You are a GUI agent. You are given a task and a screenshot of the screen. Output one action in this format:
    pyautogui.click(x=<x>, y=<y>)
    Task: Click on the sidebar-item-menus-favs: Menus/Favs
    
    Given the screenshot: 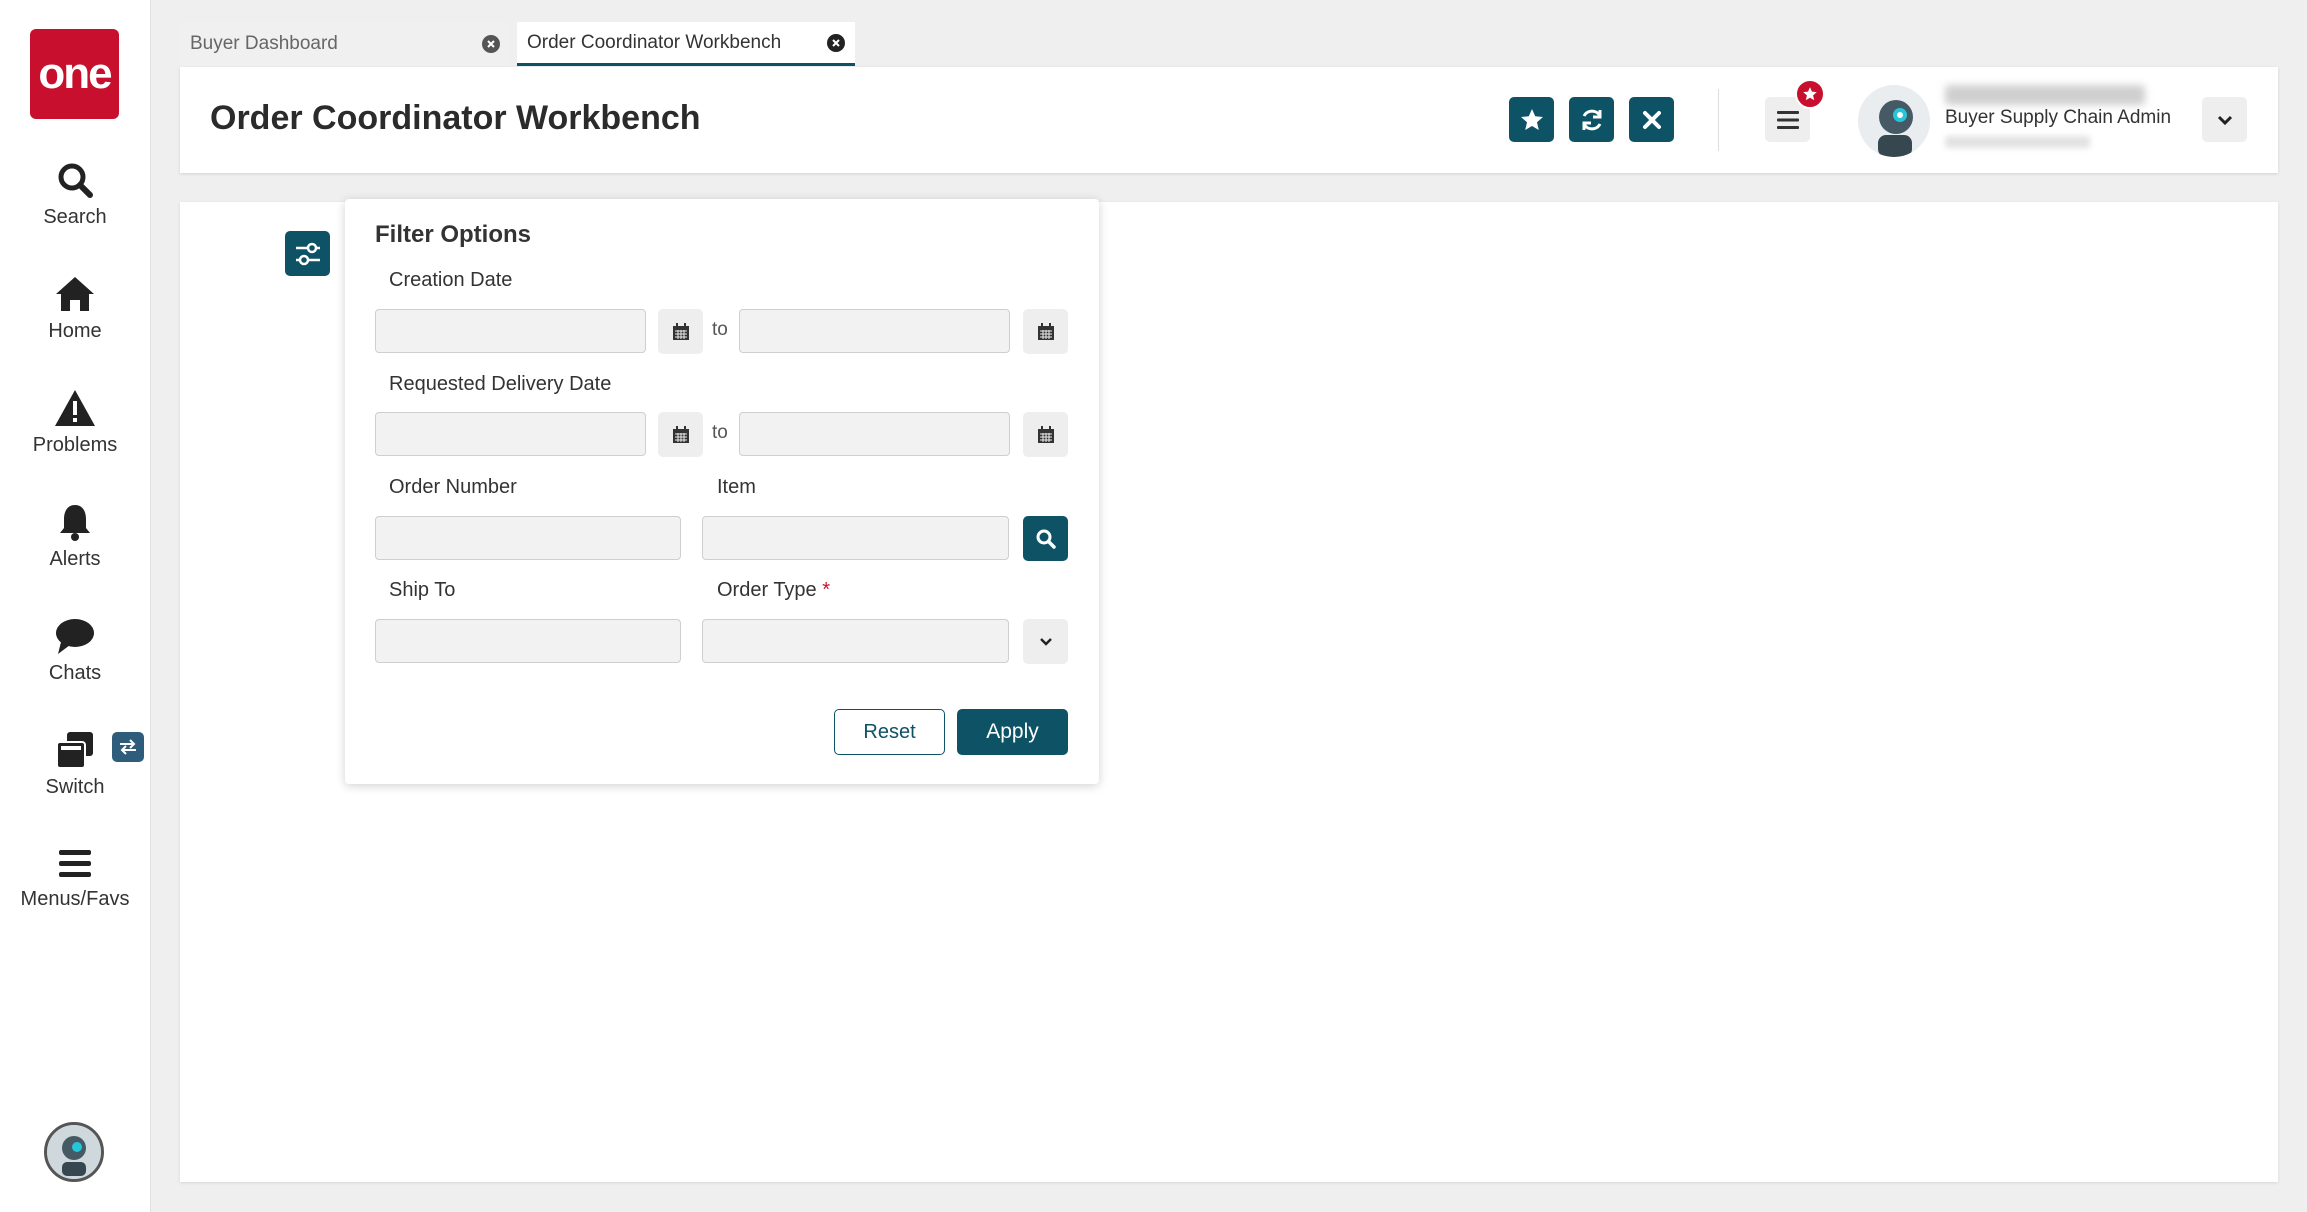 What is the action you would take?
    pyautogui.click(x=75, y=878)
    